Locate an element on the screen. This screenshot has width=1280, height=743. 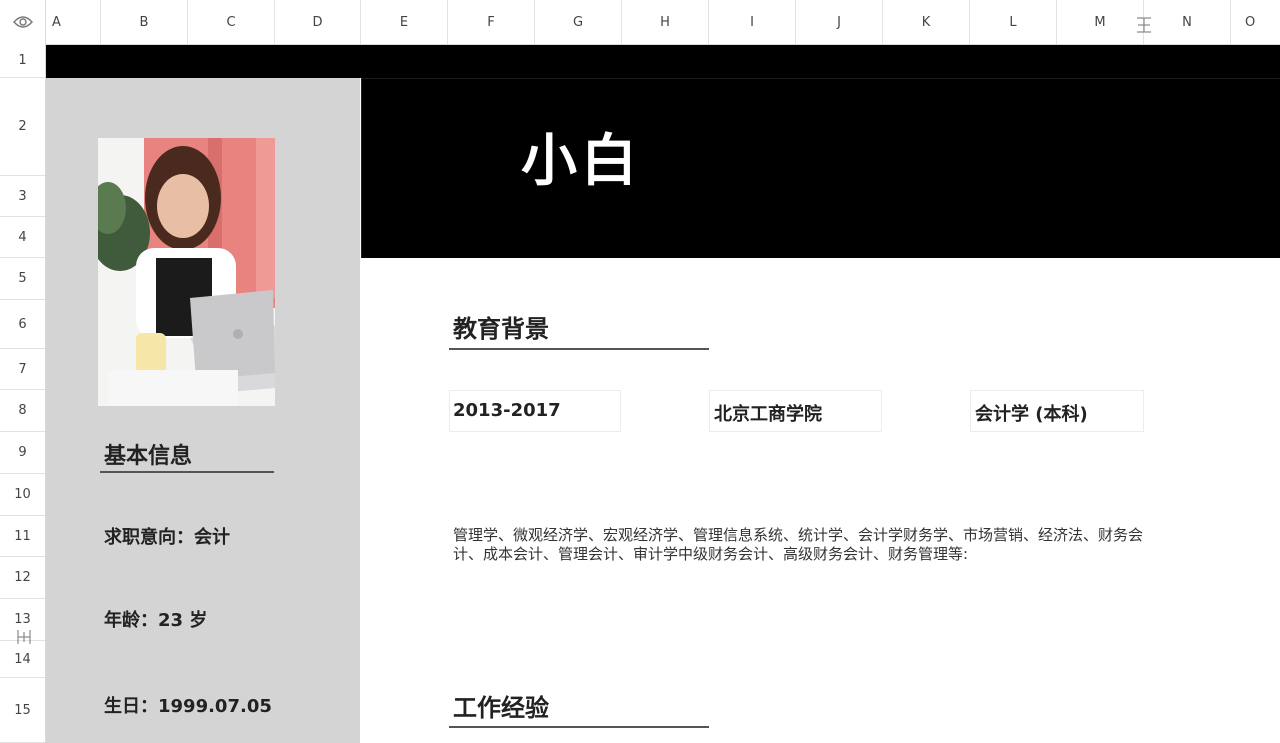
column-header-i: I is located at coordinates (752, 22).